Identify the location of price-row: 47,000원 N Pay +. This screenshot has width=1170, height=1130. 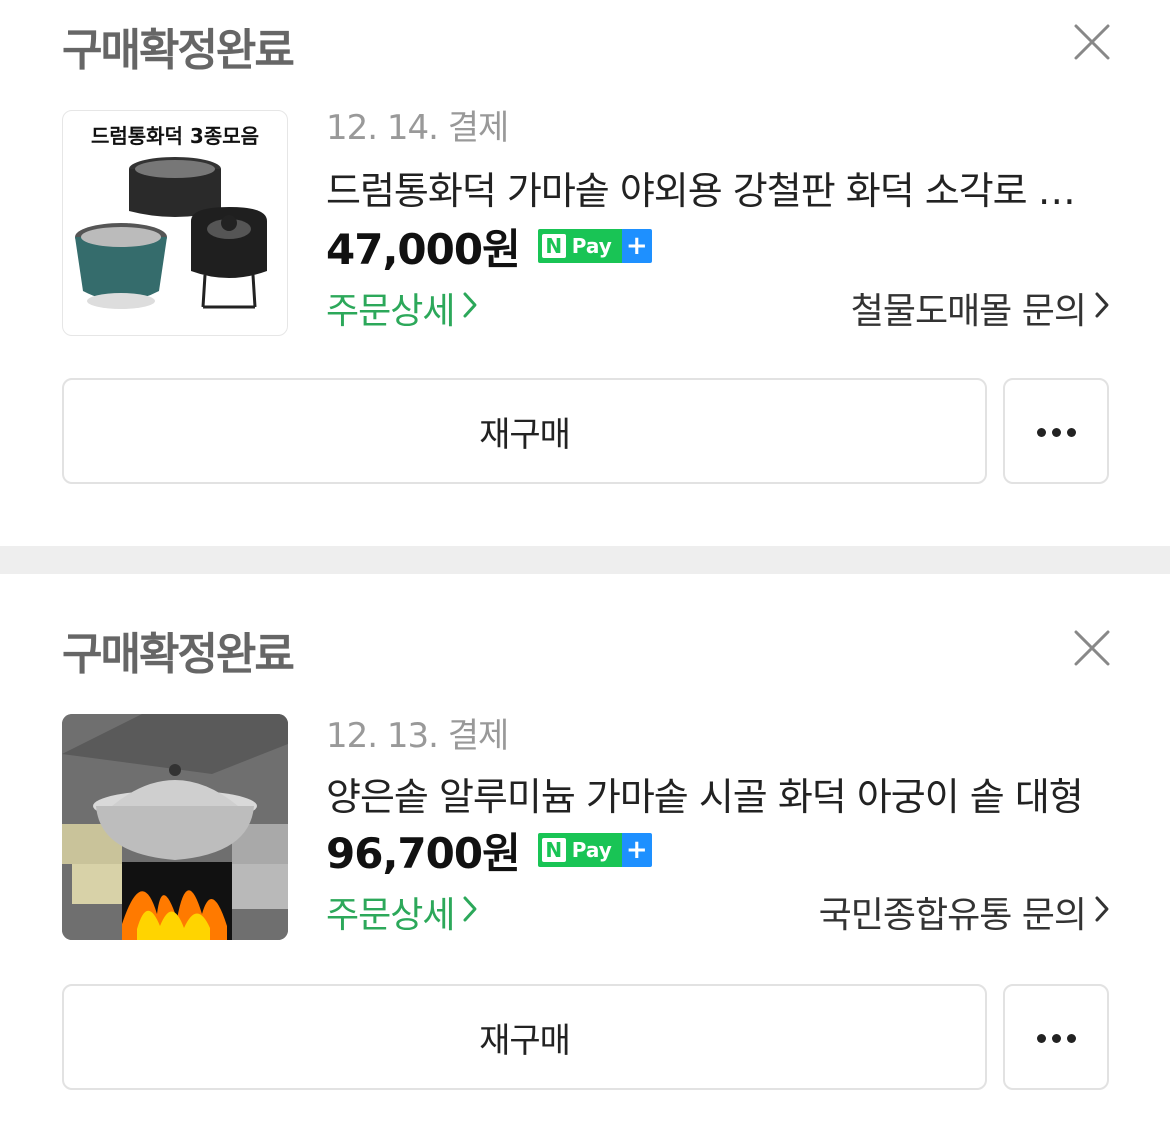
(489, 247).